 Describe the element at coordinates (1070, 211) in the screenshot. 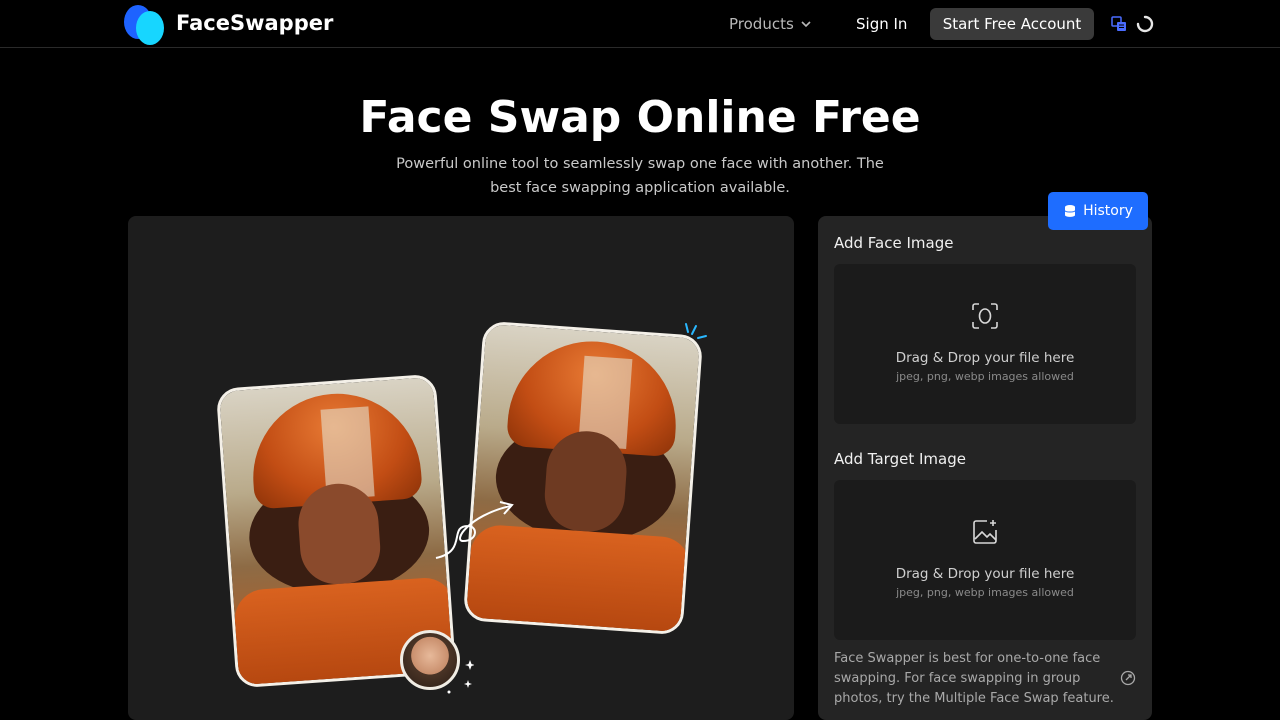

I see `database-icon` at that location.